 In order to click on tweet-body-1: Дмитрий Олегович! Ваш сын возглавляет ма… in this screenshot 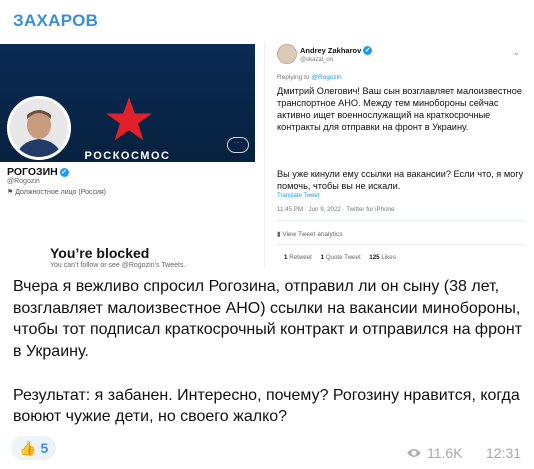, I will do `click(399, 109)`.